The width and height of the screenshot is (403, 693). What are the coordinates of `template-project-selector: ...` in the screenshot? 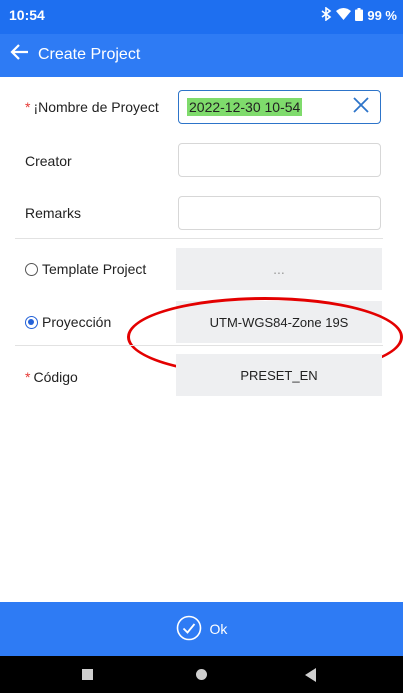 It's located at (279, 269).